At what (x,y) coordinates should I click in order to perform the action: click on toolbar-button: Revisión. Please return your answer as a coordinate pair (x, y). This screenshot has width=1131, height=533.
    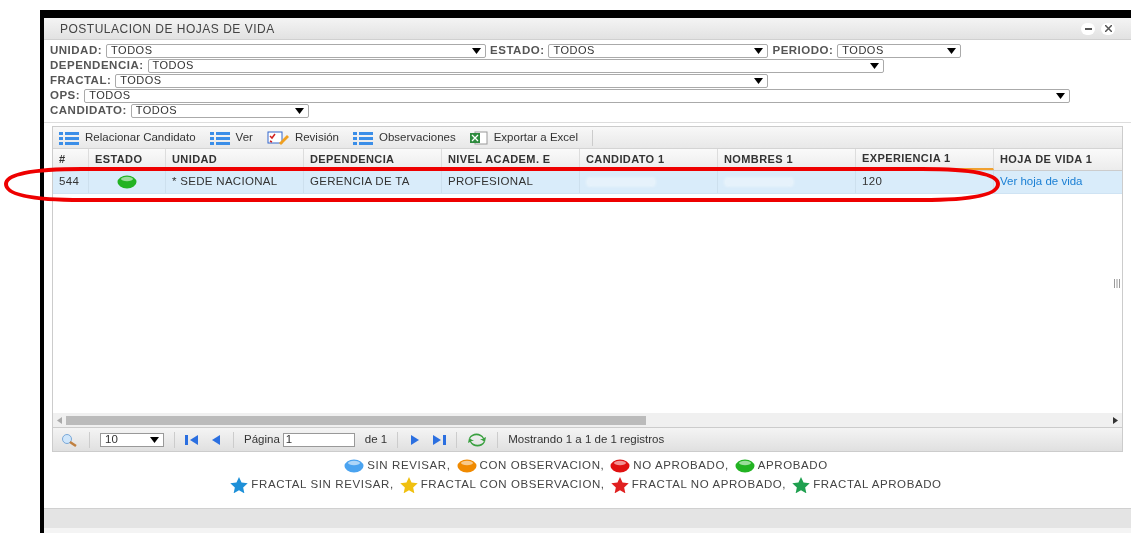
    Looking at the image, I should click on (302, 137).